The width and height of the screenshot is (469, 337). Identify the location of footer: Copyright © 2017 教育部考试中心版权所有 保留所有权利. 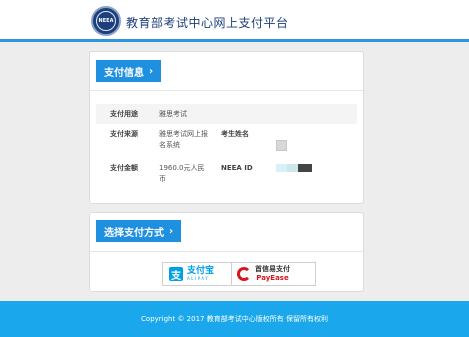
(234, 319).